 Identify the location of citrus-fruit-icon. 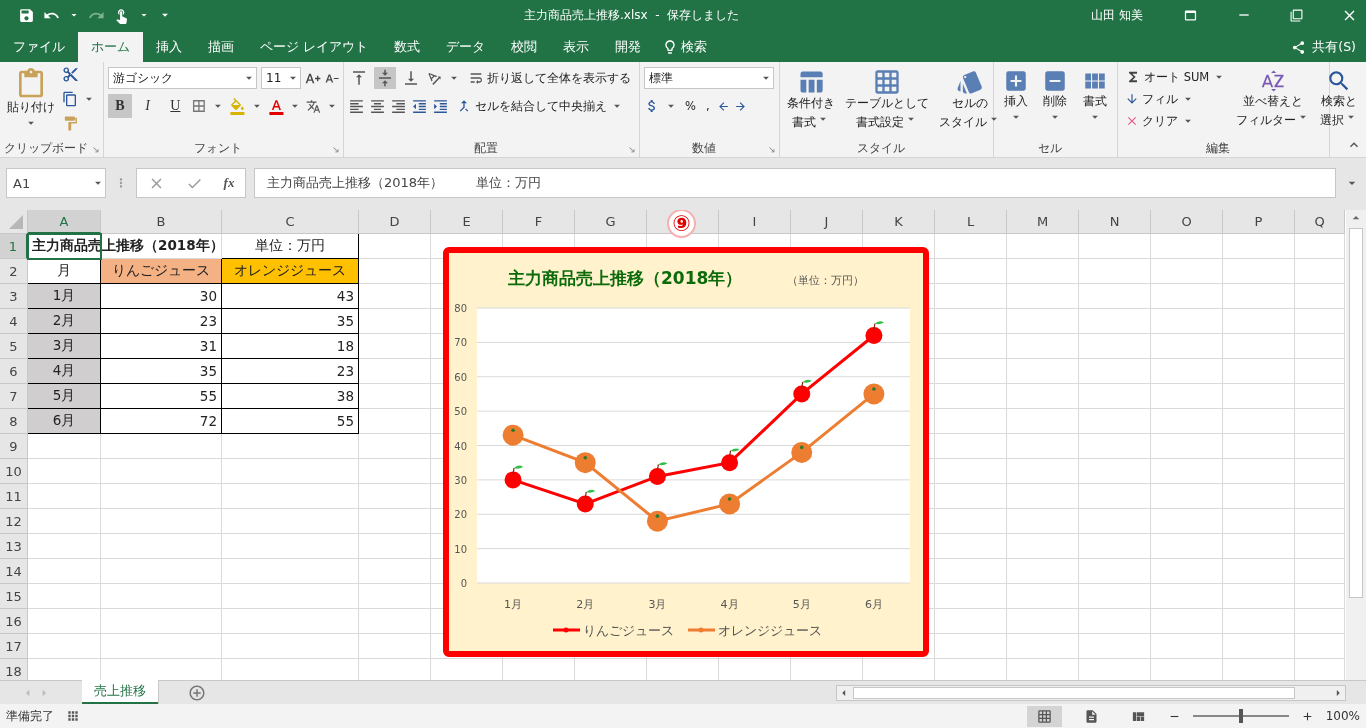
(730, 504).